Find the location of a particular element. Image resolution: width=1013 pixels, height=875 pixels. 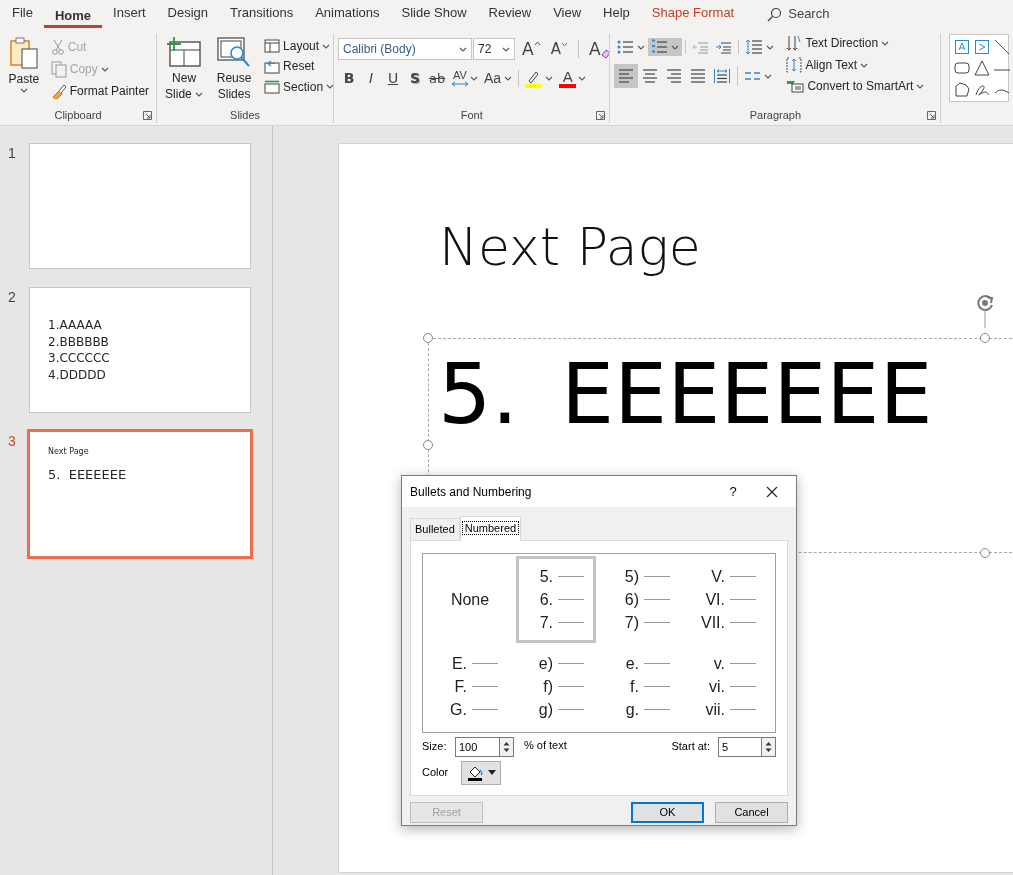

bold-button: B is located at coordinates (349, 78).